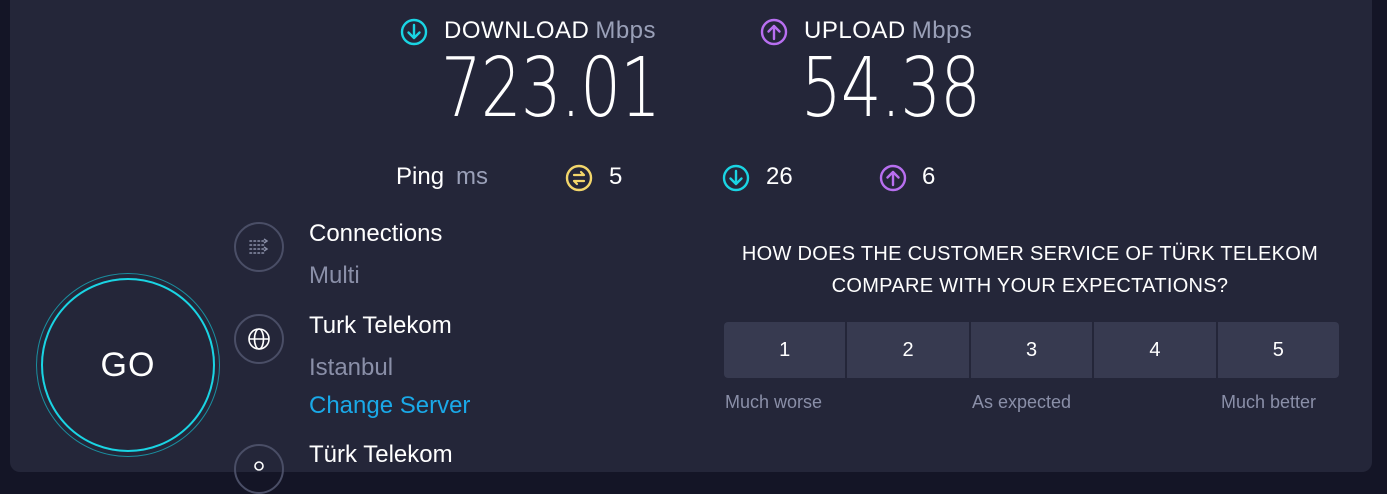 The height and width of the screenshot is (494, 1387). What do you see at coordinates (891, 88) in the screenshot?
I see `upload-speed-value: 54.38` at bounding box center [891, 88].